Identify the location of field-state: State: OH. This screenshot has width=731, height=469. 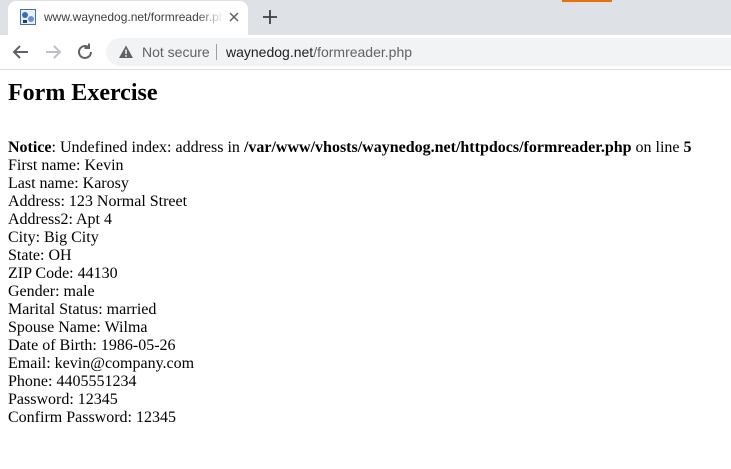
(40, 255).